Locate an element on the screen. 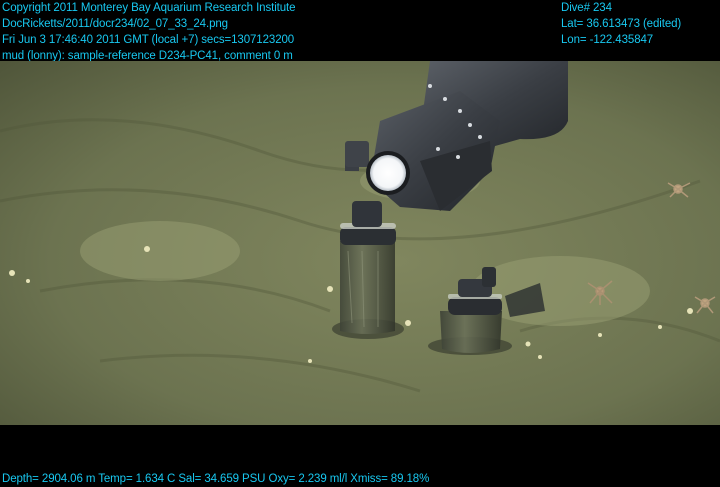 This screenshot has height=487, width=720. arm-light-icon is located at coordinates (388, 173).